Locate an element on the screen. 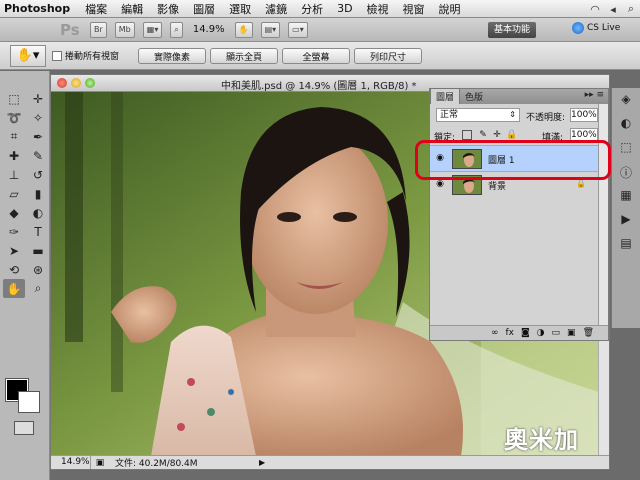 The width and height of the screenshot is (640, 480). view-extras-button: ▦▾ is located at coordinates (152, 29).